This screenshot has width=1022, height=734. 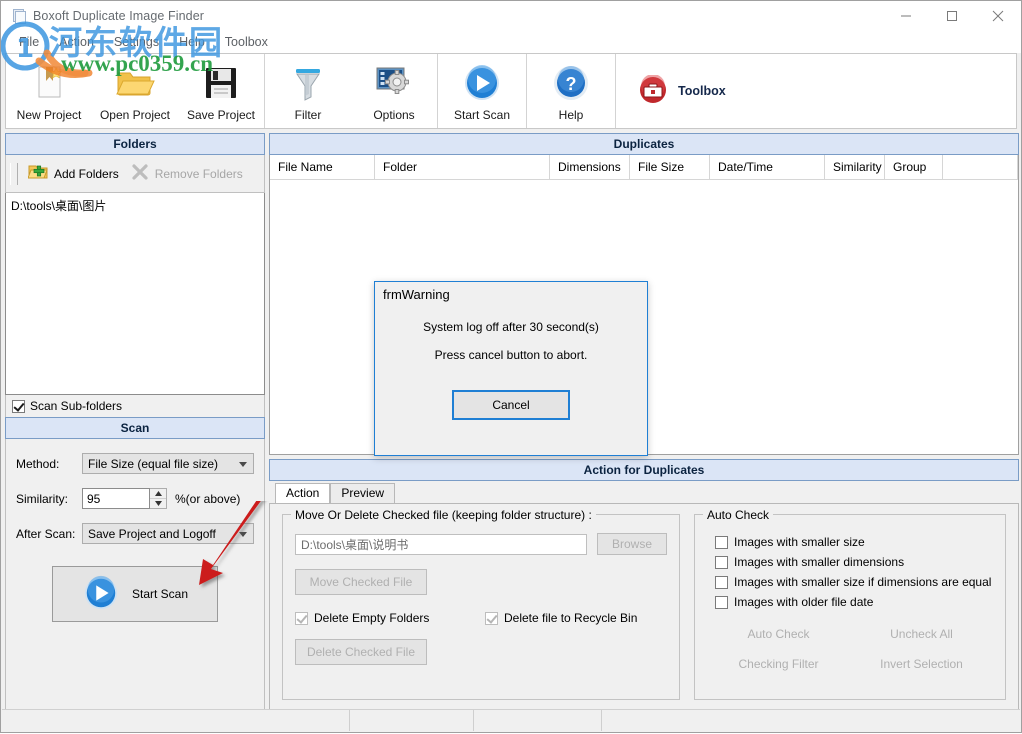 What do you see at coordinates (394, 91) in the screenshot?
I see `options-button: Options` at bounding box center [394, 91].